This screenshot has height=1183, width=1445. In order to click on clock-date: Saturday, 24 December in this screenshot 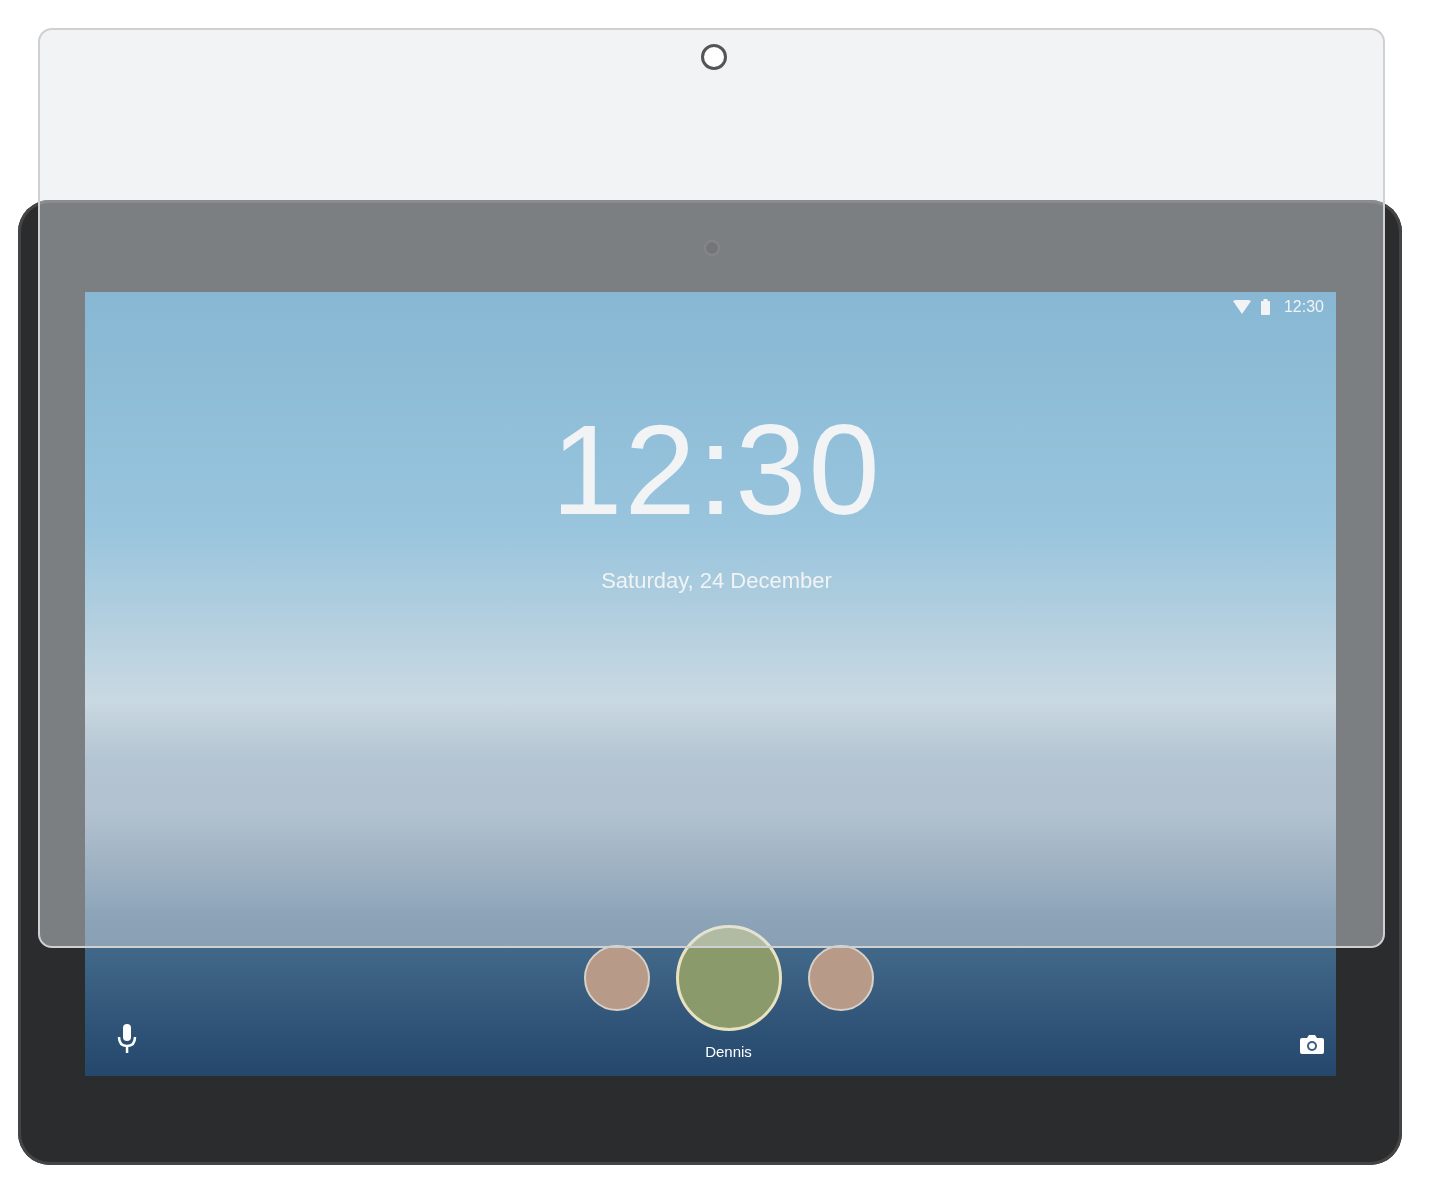, I will do `click(716, 581)`.